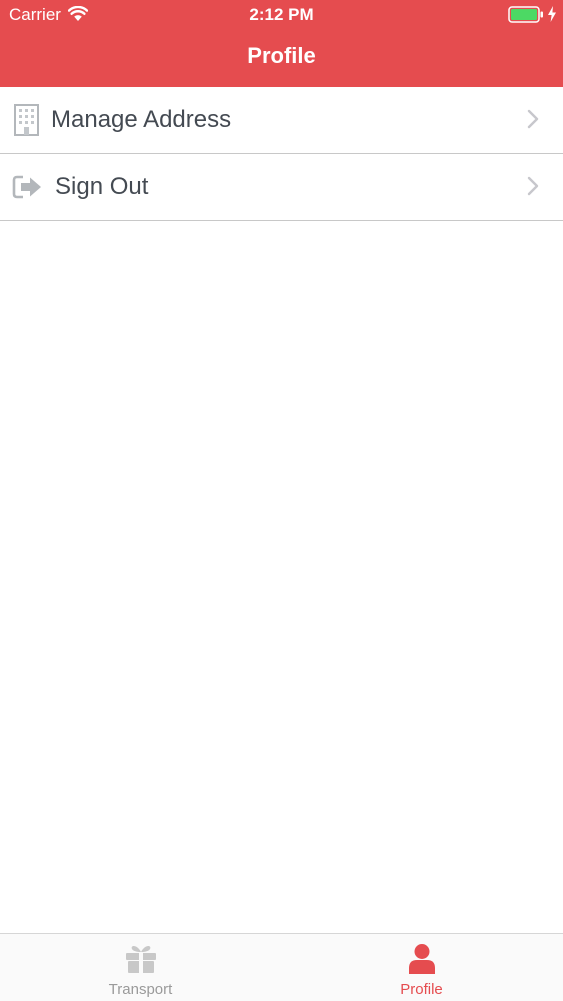 This screenshot has width=563, height=1001. Describe the element at coordinates (141, 119) in the screenshot. I see `manage-address-label: Manage Address` at that location.